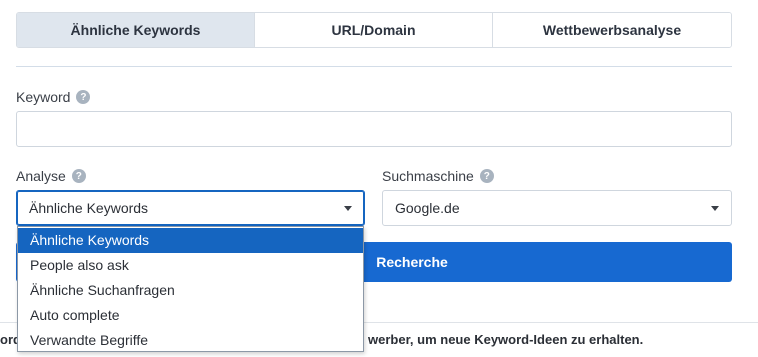 The height and width of the screenshot is (357, 758). What do you see at coordinates (190, 208) in the screenshot?
I see `analyse-select: Ähnliche Keywords` at bounding box center [190, 208].